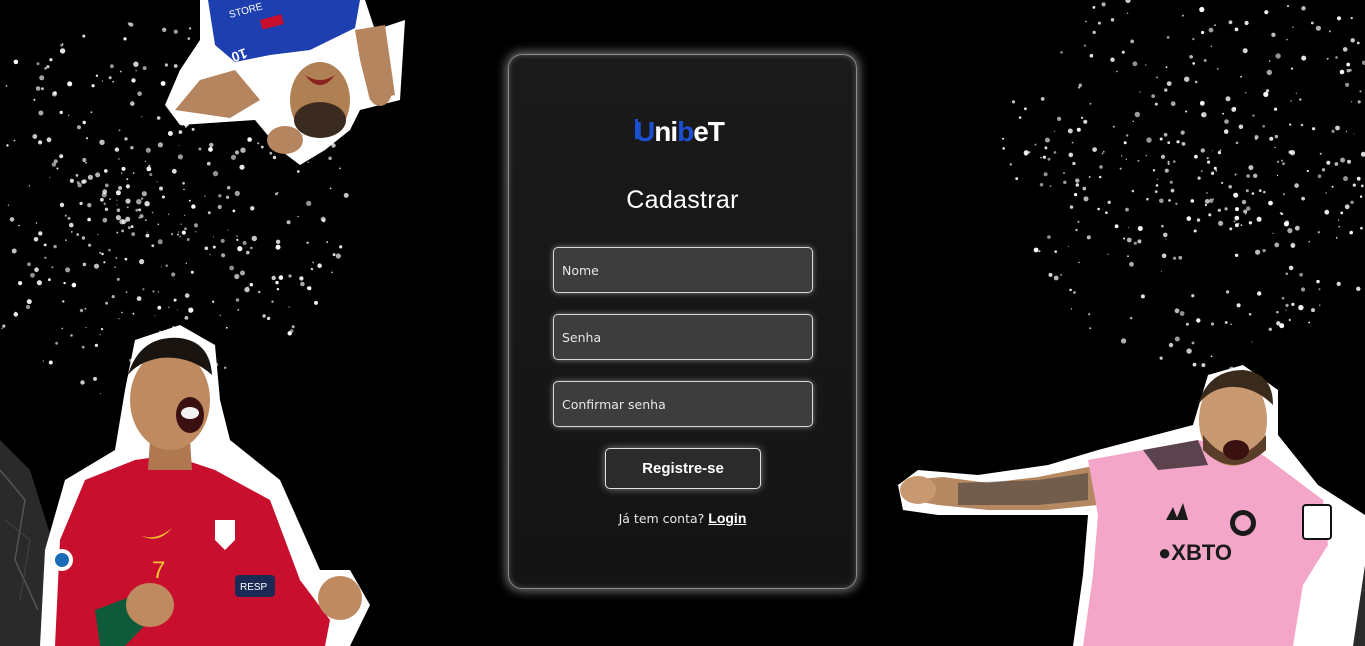 This screenshot has width=1365, height=646. I want to click on name-input, so click(683, 270).